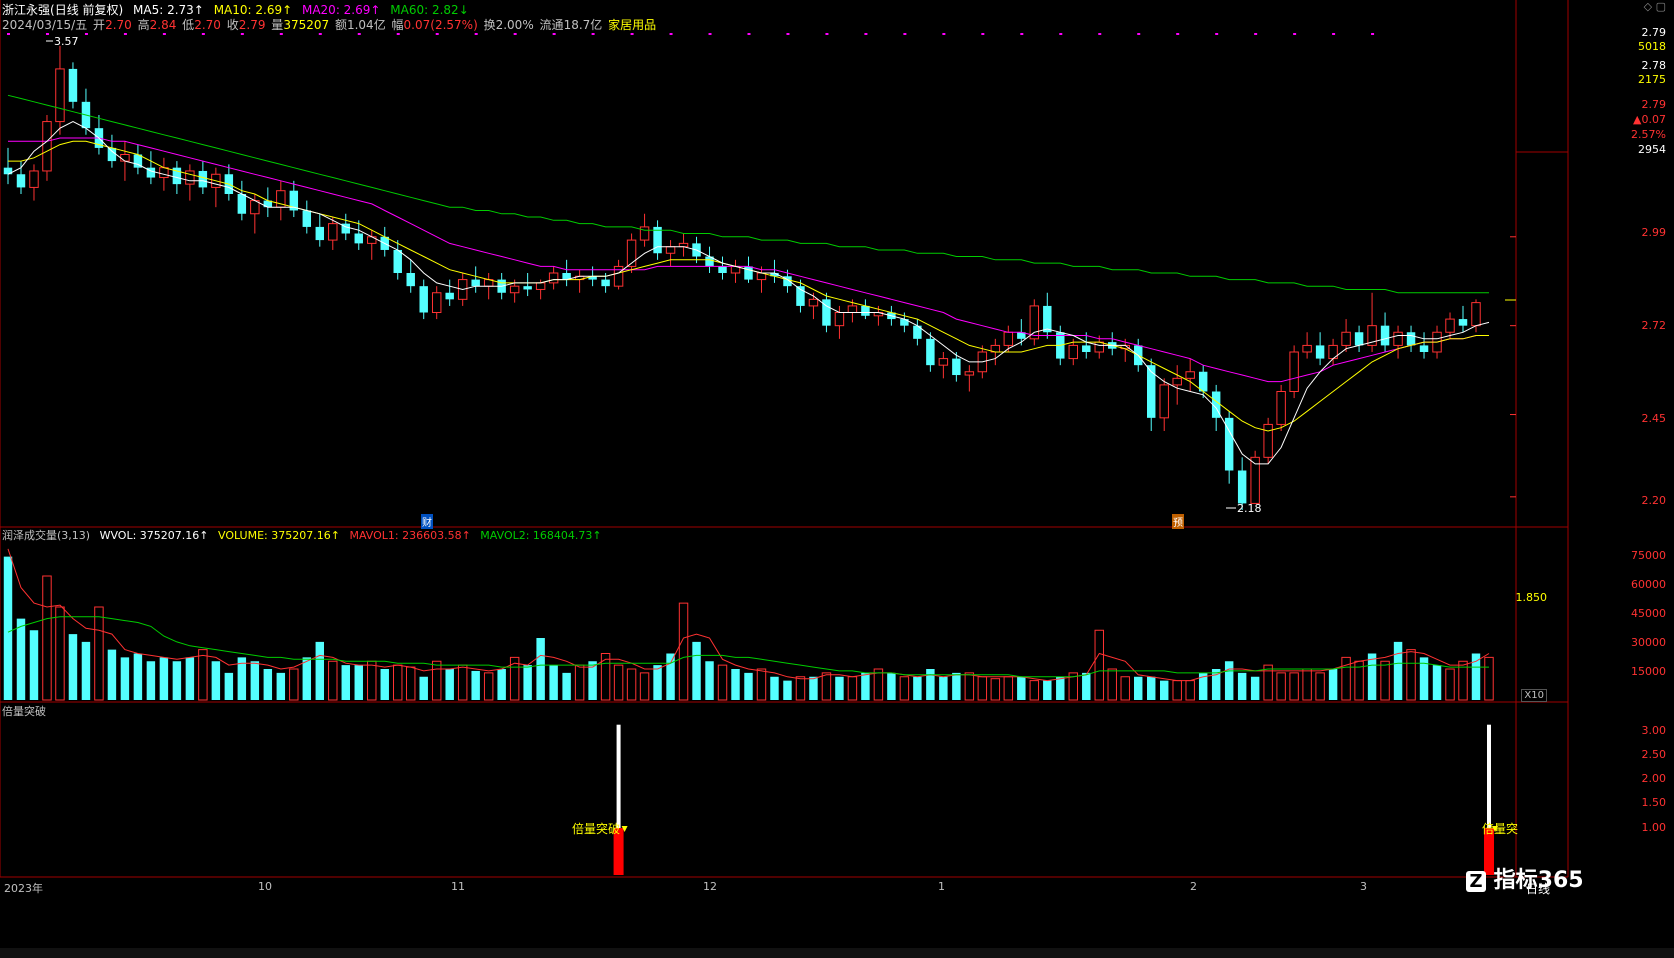  I want to click on time-tick-4: 12, so click(710, 886).